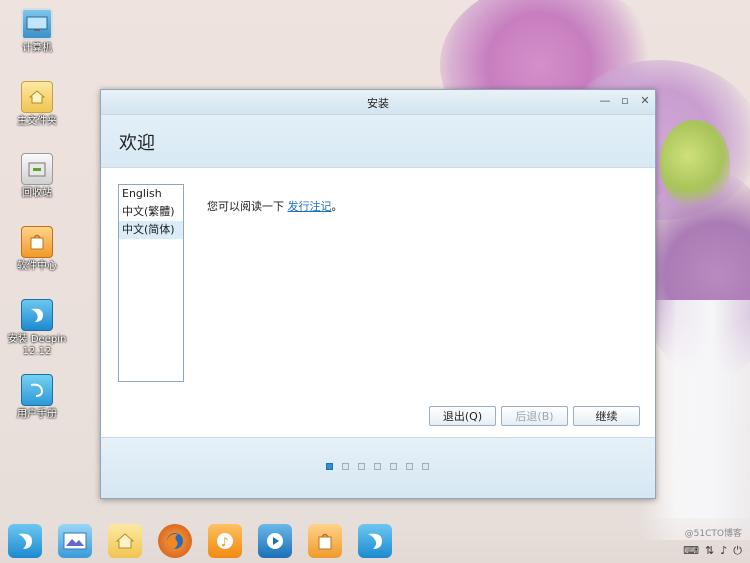 The width and height of the screenshot is (750, 563). I want to click on desktop-icon-home-folder: 主文件夹, so click(37, 104).